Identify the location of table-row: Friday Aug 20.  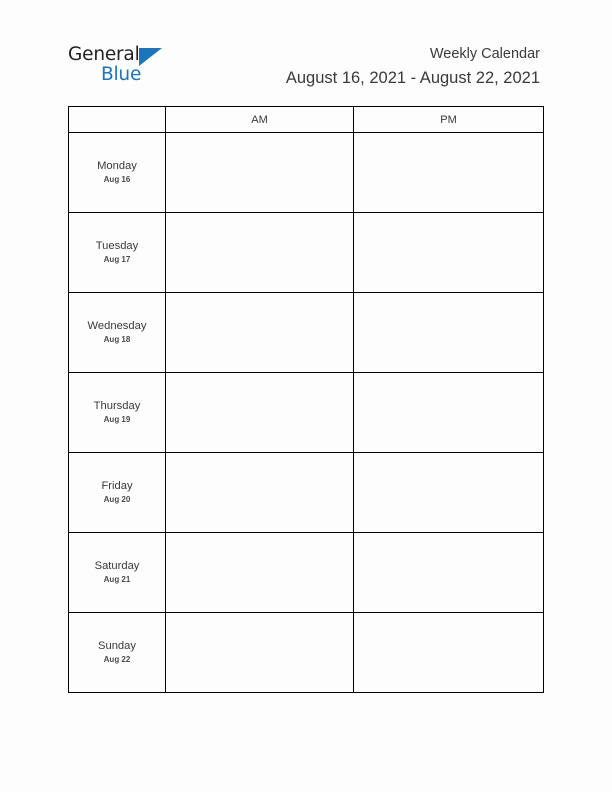
(306, 492).